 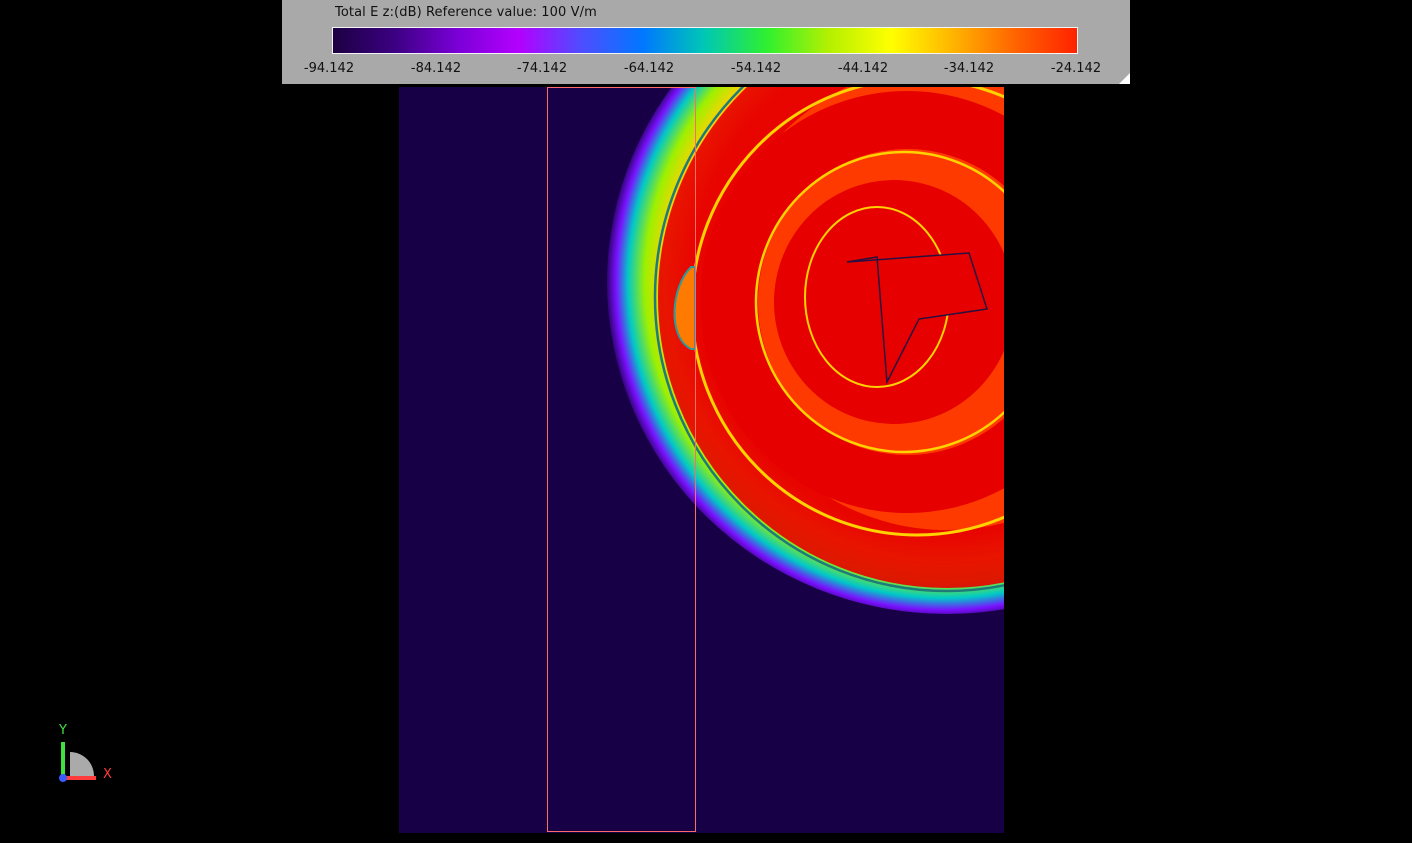 What do you see at coordinates (466, 12) in the screenshot?
I see `legend-title: Total E z:(dB) Reference value: 100 V/m` at bounding box center [466, 12].